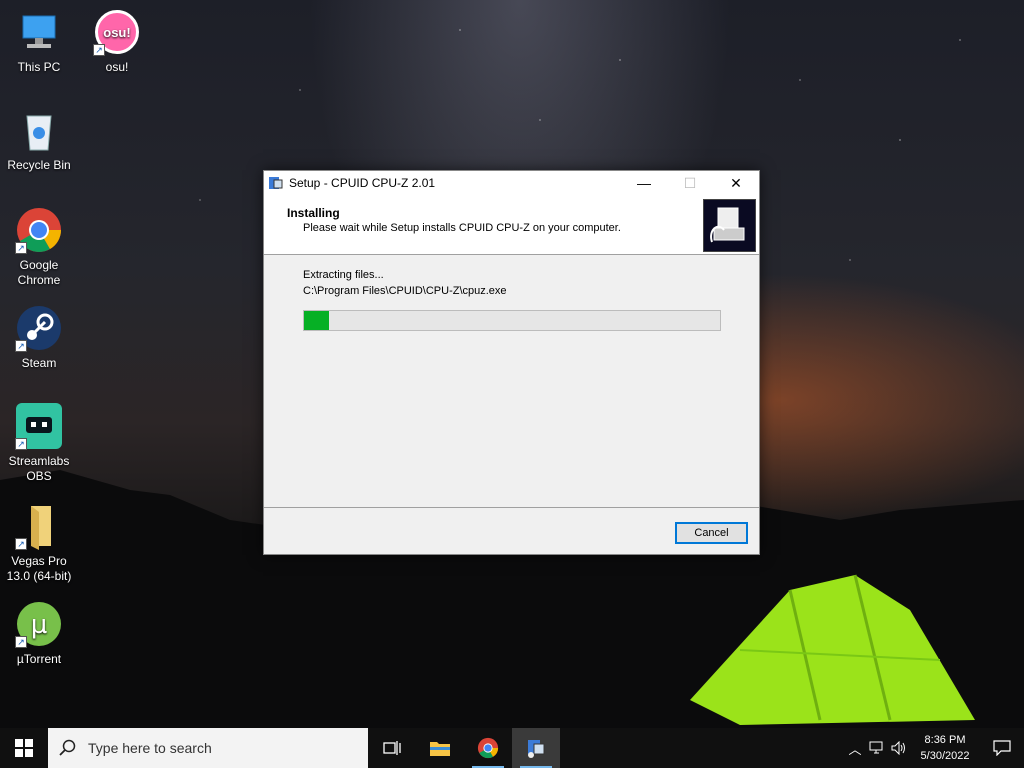  I want to click on desktop-icon-label: osu!, so click(117, 67).